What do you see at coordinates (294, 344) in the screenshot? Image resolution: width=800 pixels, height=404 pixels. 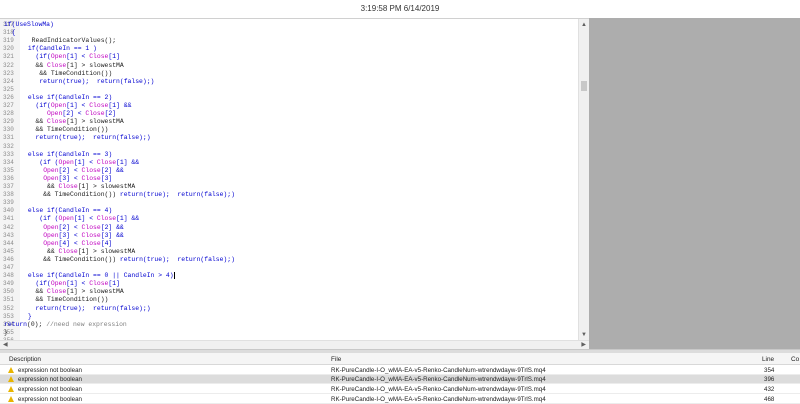 I see `horizontal-scrollbar: ◀ ▶` at bounding box center [294, 344].